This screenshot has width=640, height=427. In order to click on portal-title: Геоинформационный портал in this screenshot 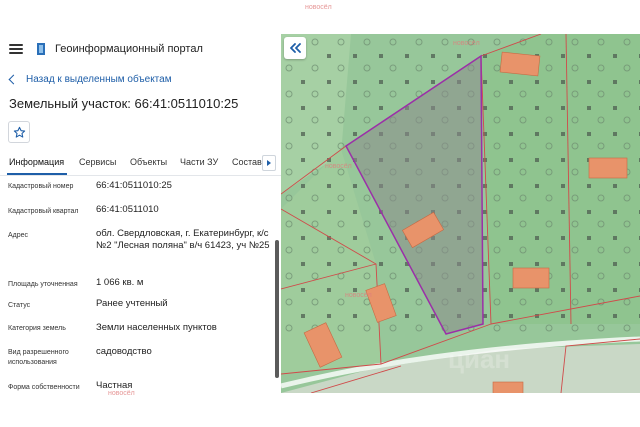, I will do `click(129, 49)`.